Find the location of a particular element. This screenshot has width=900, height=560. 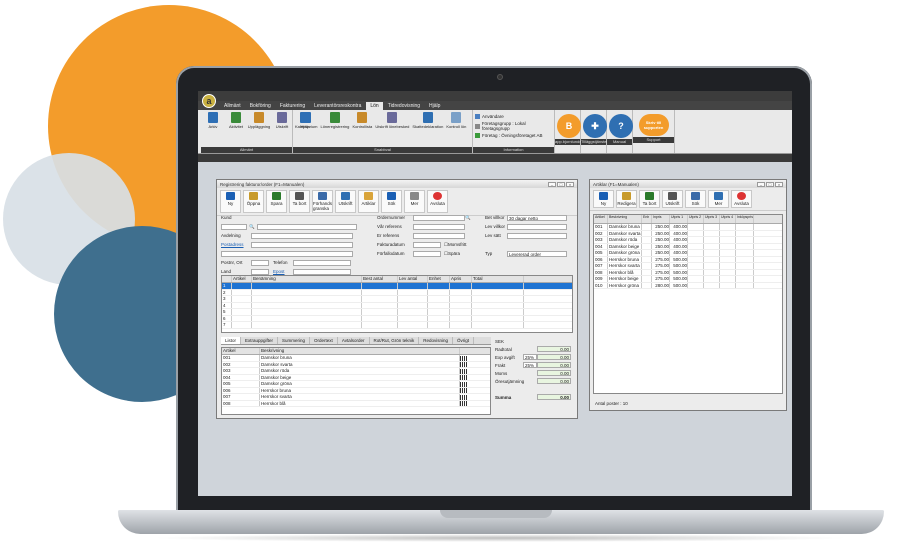

var-ref-input is located at coordinates (439, 226).